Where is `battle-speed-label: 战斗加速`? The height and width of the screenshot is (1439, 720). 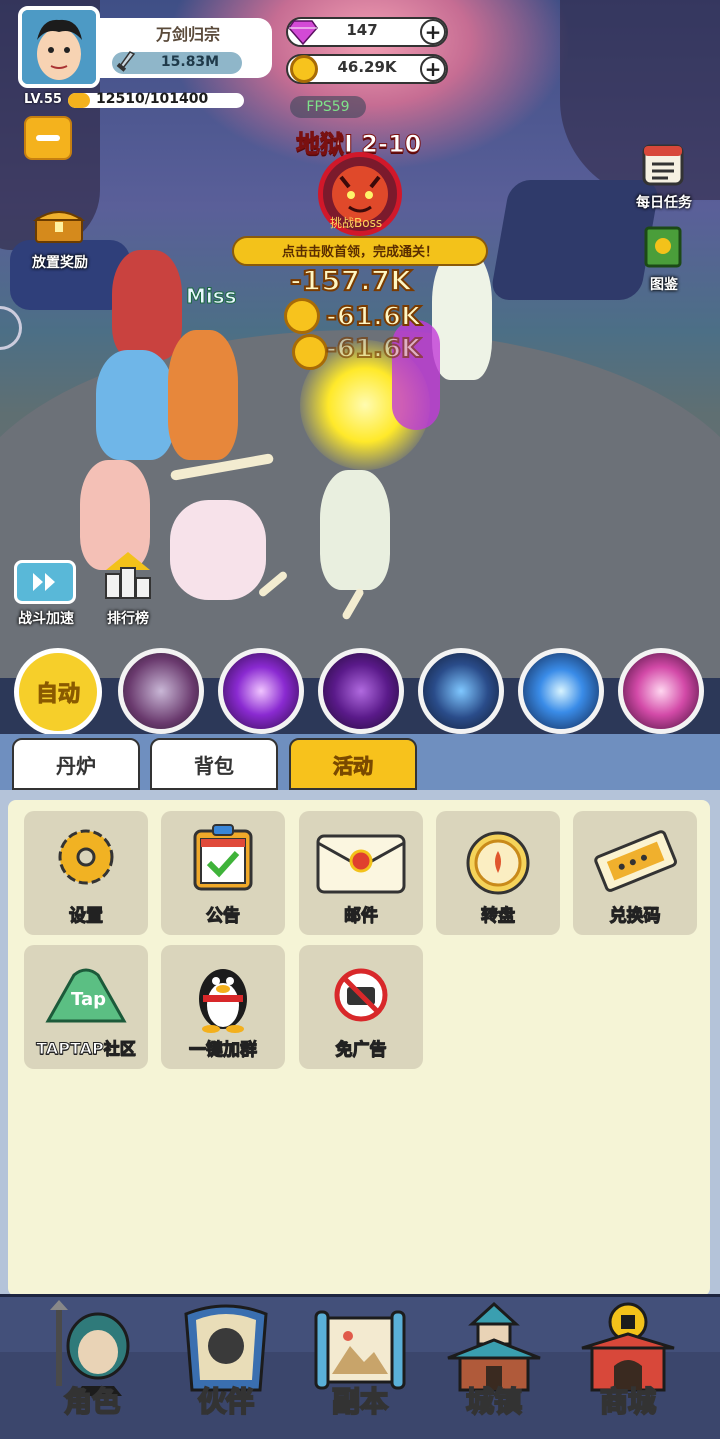
battle-speed-label: 战斗加速 is located at coordinates (46, 619).